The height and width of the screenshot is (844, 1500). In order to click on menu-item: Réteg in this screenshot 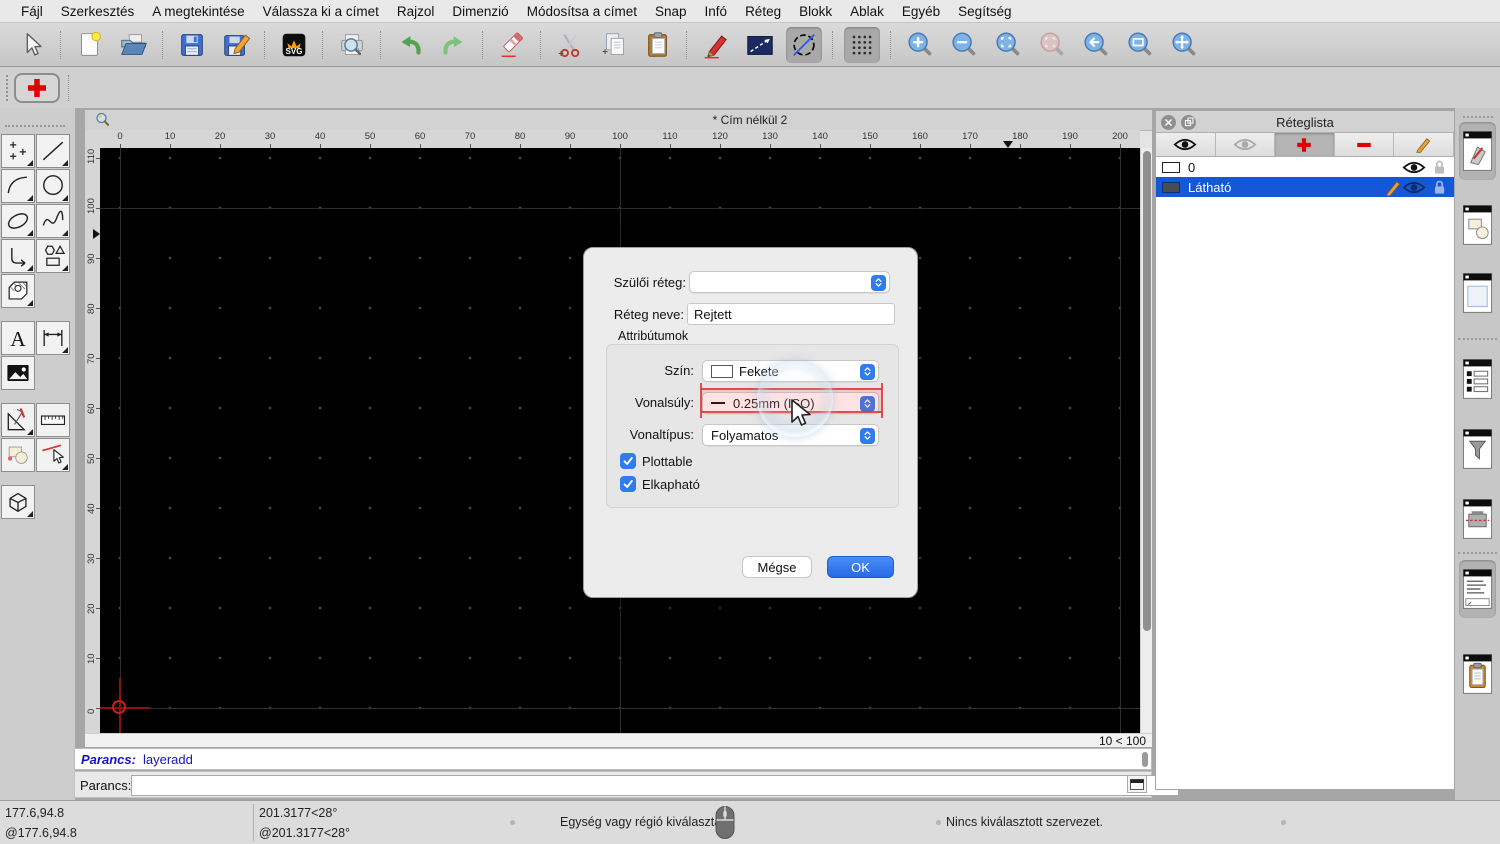, I will do `click(763, 11)`.